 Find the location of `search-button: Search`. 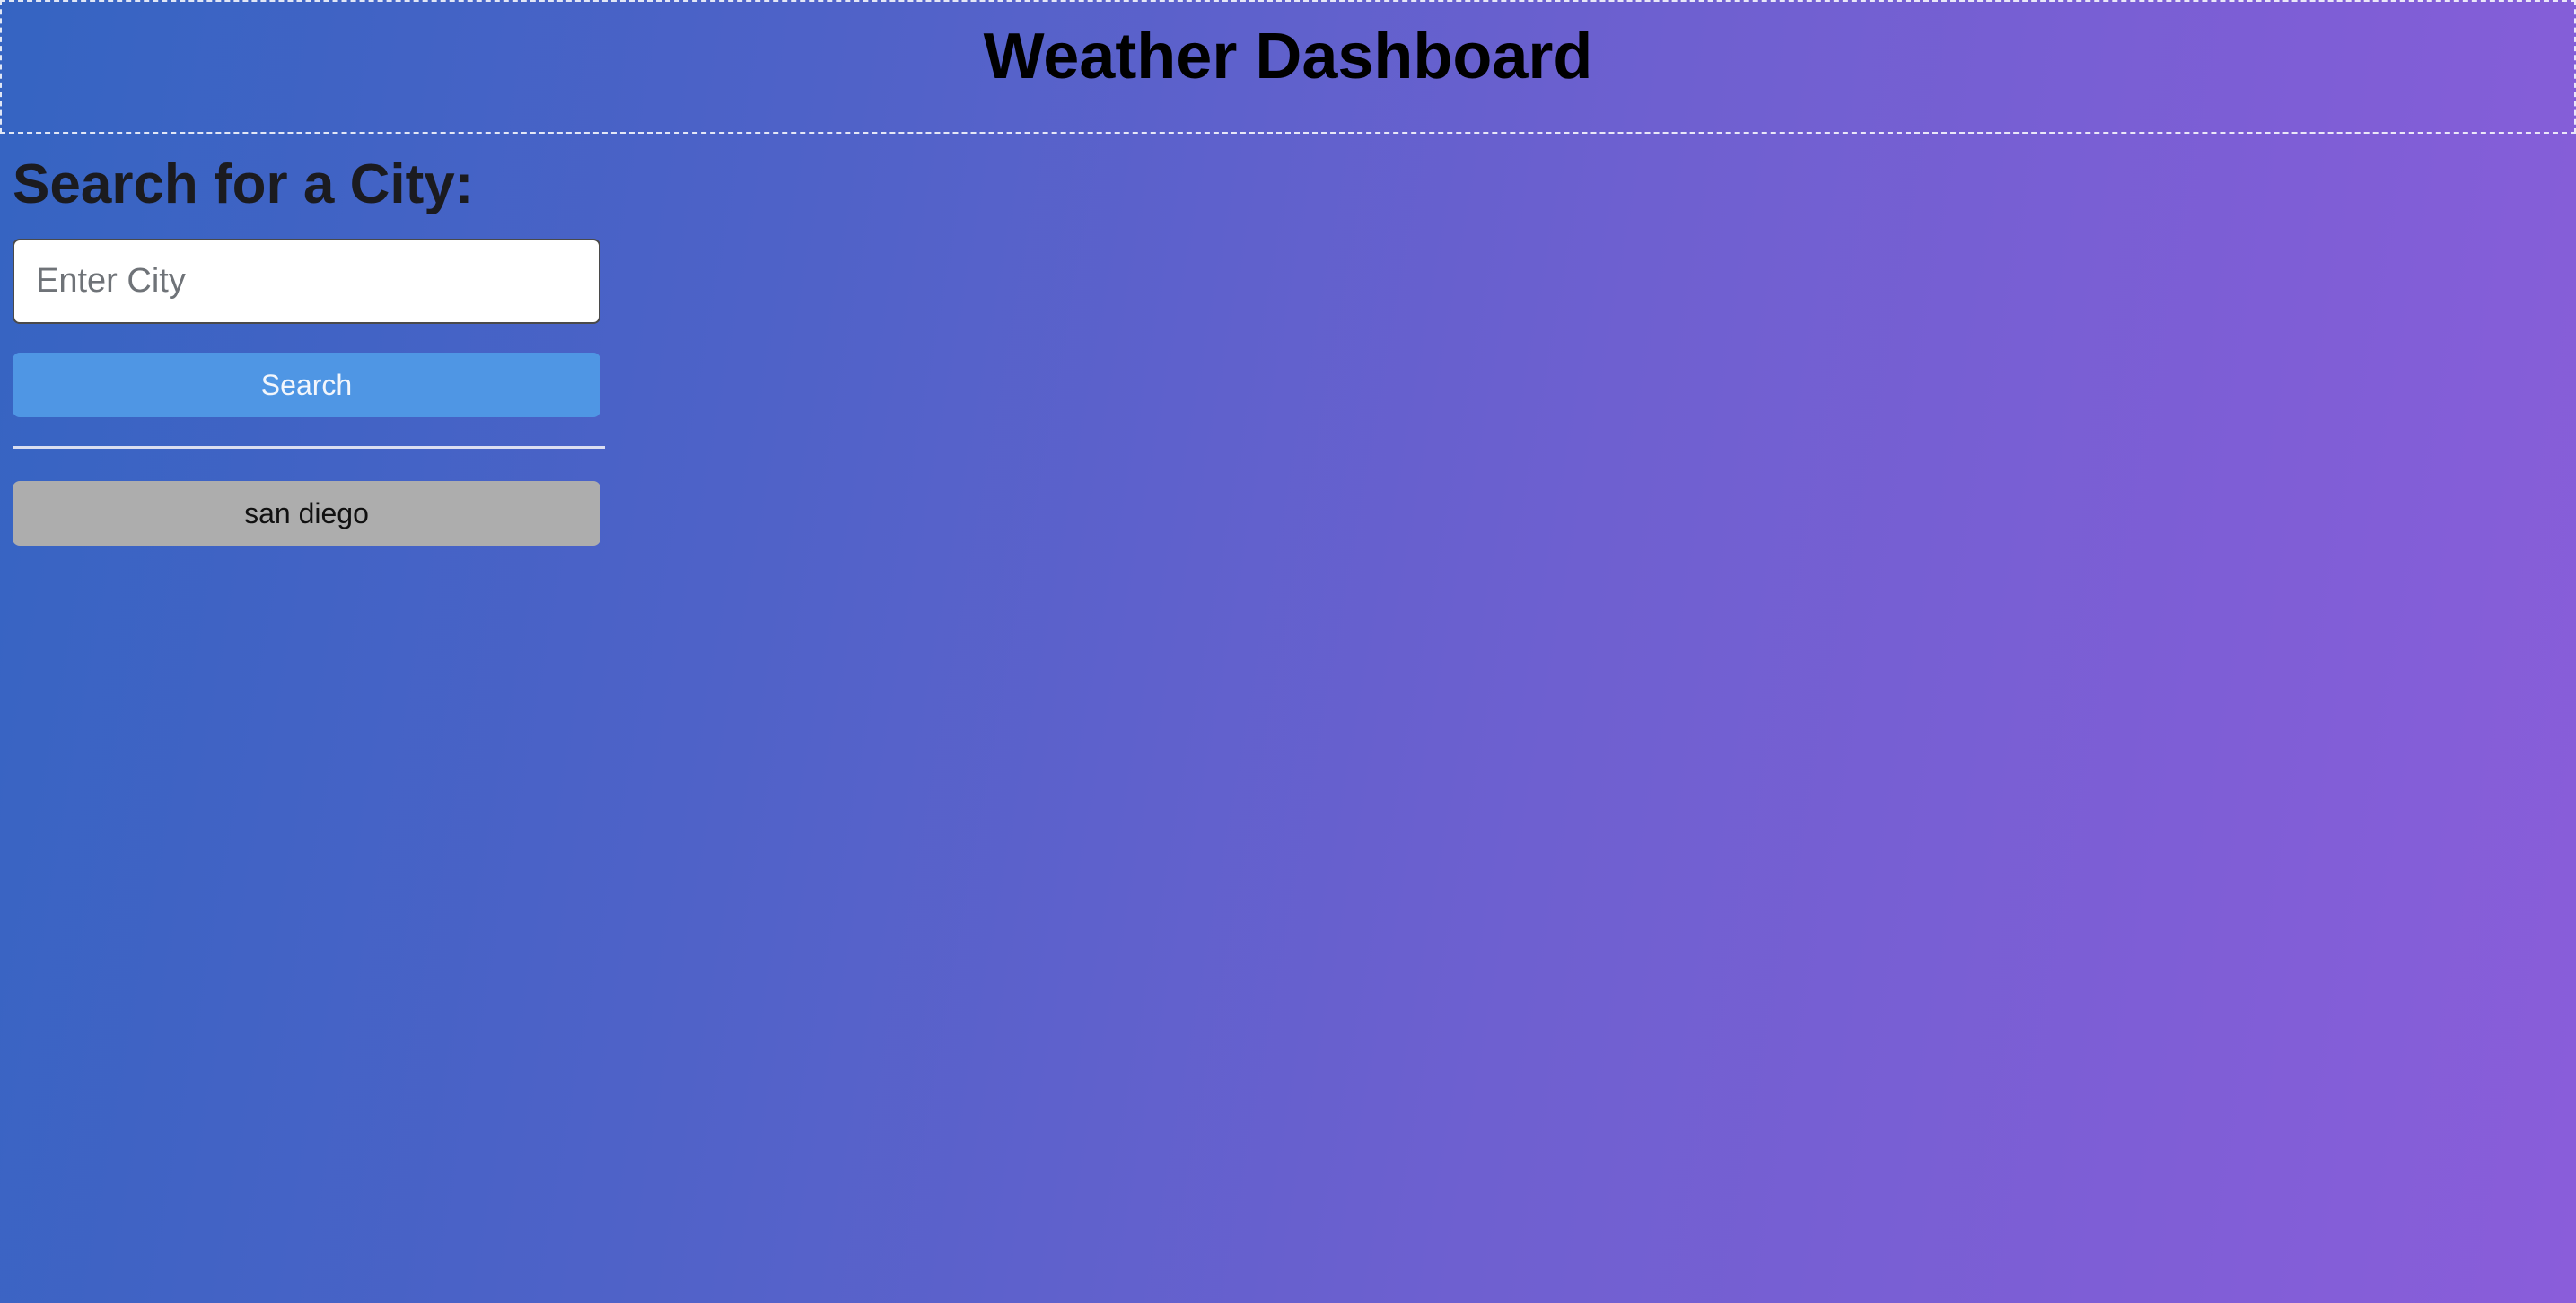

search-button: Search is located at coordinates (306, 385).